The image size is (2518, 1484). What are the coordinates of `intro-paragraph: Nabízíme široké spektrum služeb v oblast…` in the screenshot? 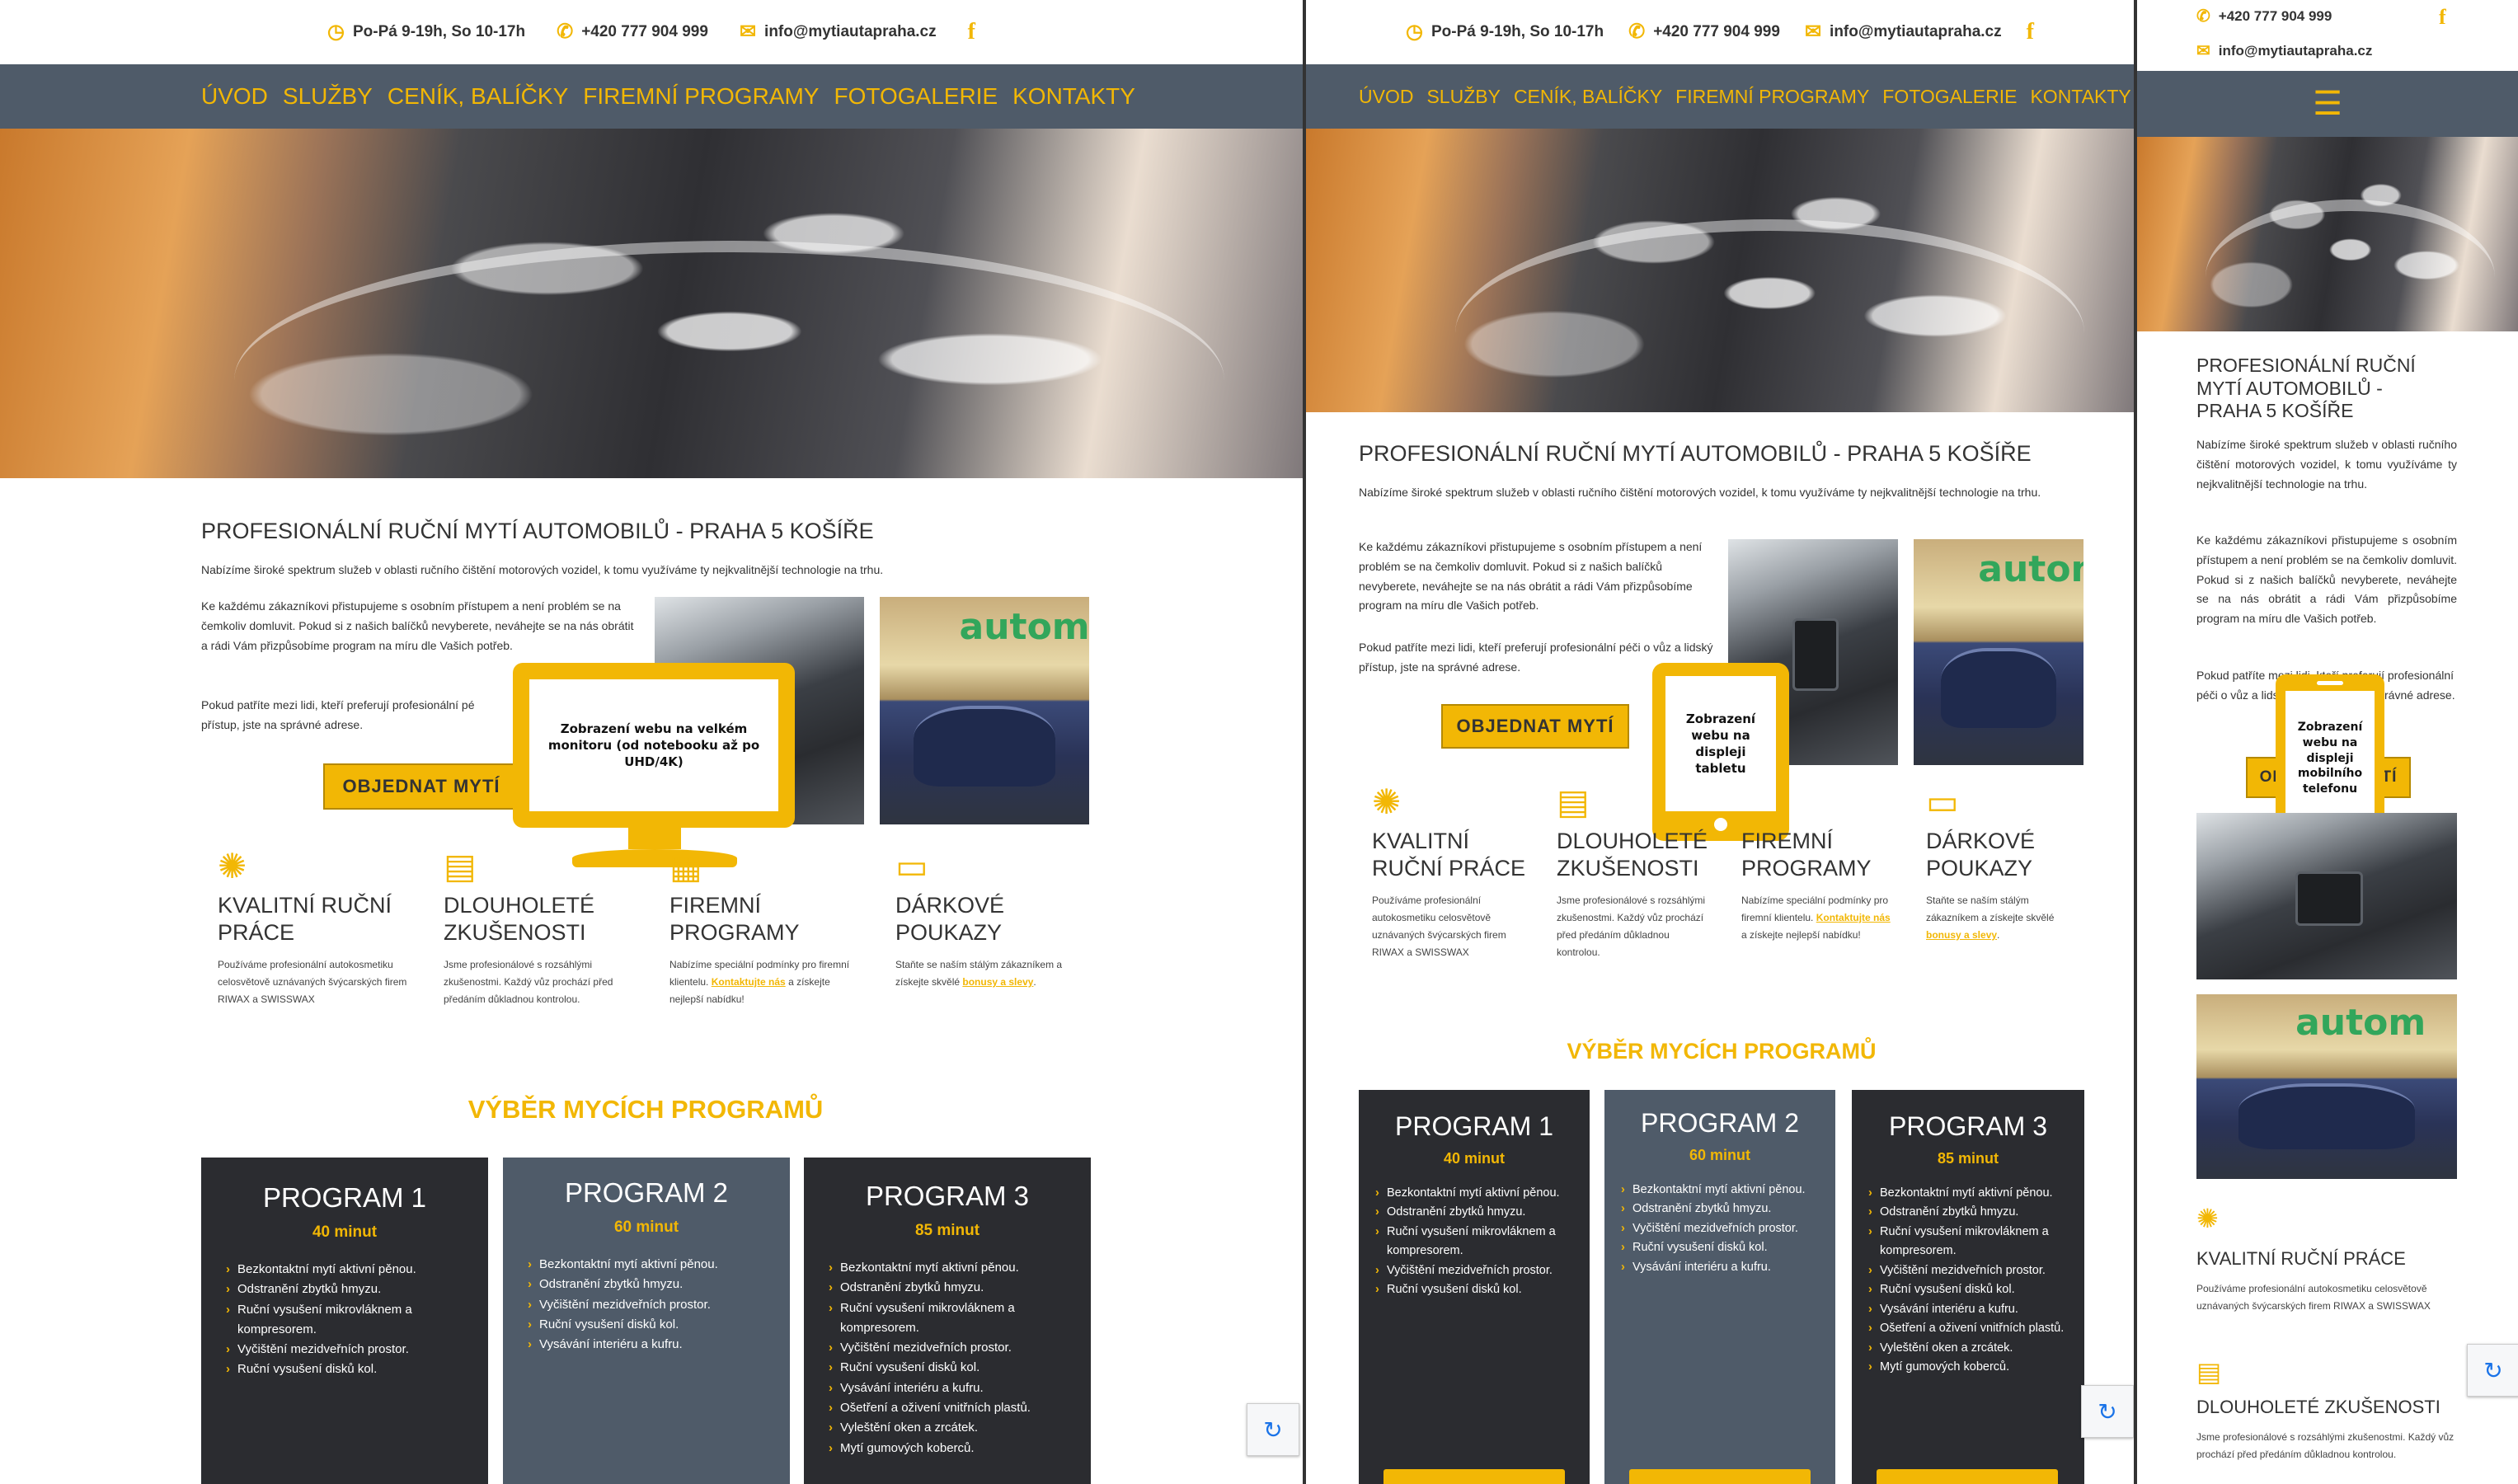 It's located at (542, 569).